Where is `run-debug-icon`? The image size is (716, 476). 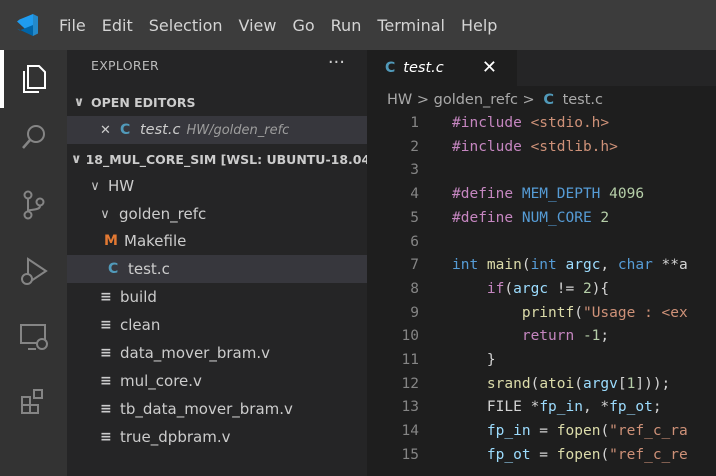 run-debug-icon is located at coordinates (33, 271).